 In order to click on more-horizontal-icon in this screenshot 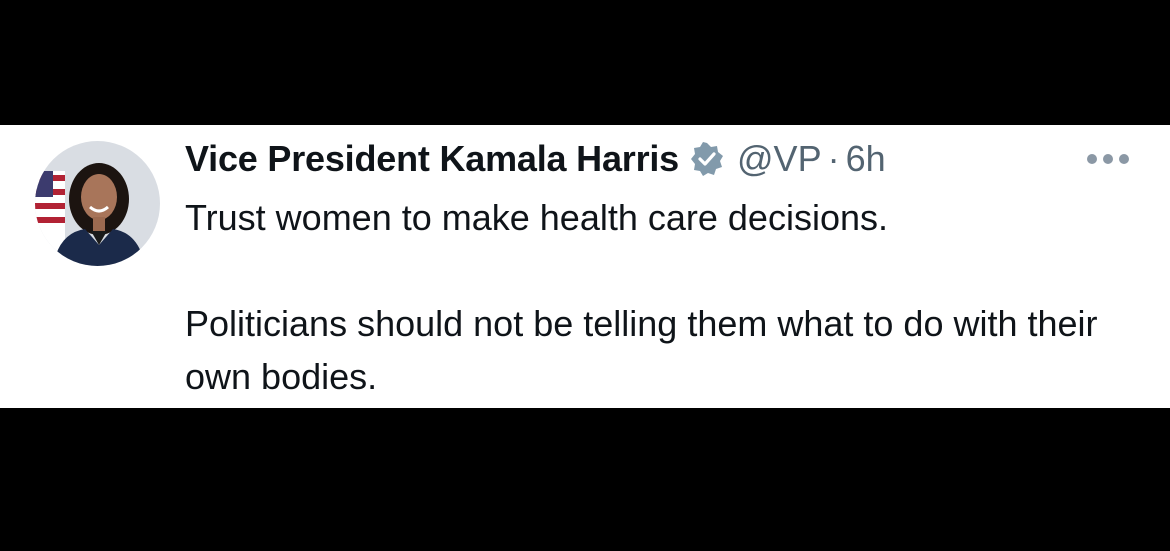, I will do `click(1108, 159)`.